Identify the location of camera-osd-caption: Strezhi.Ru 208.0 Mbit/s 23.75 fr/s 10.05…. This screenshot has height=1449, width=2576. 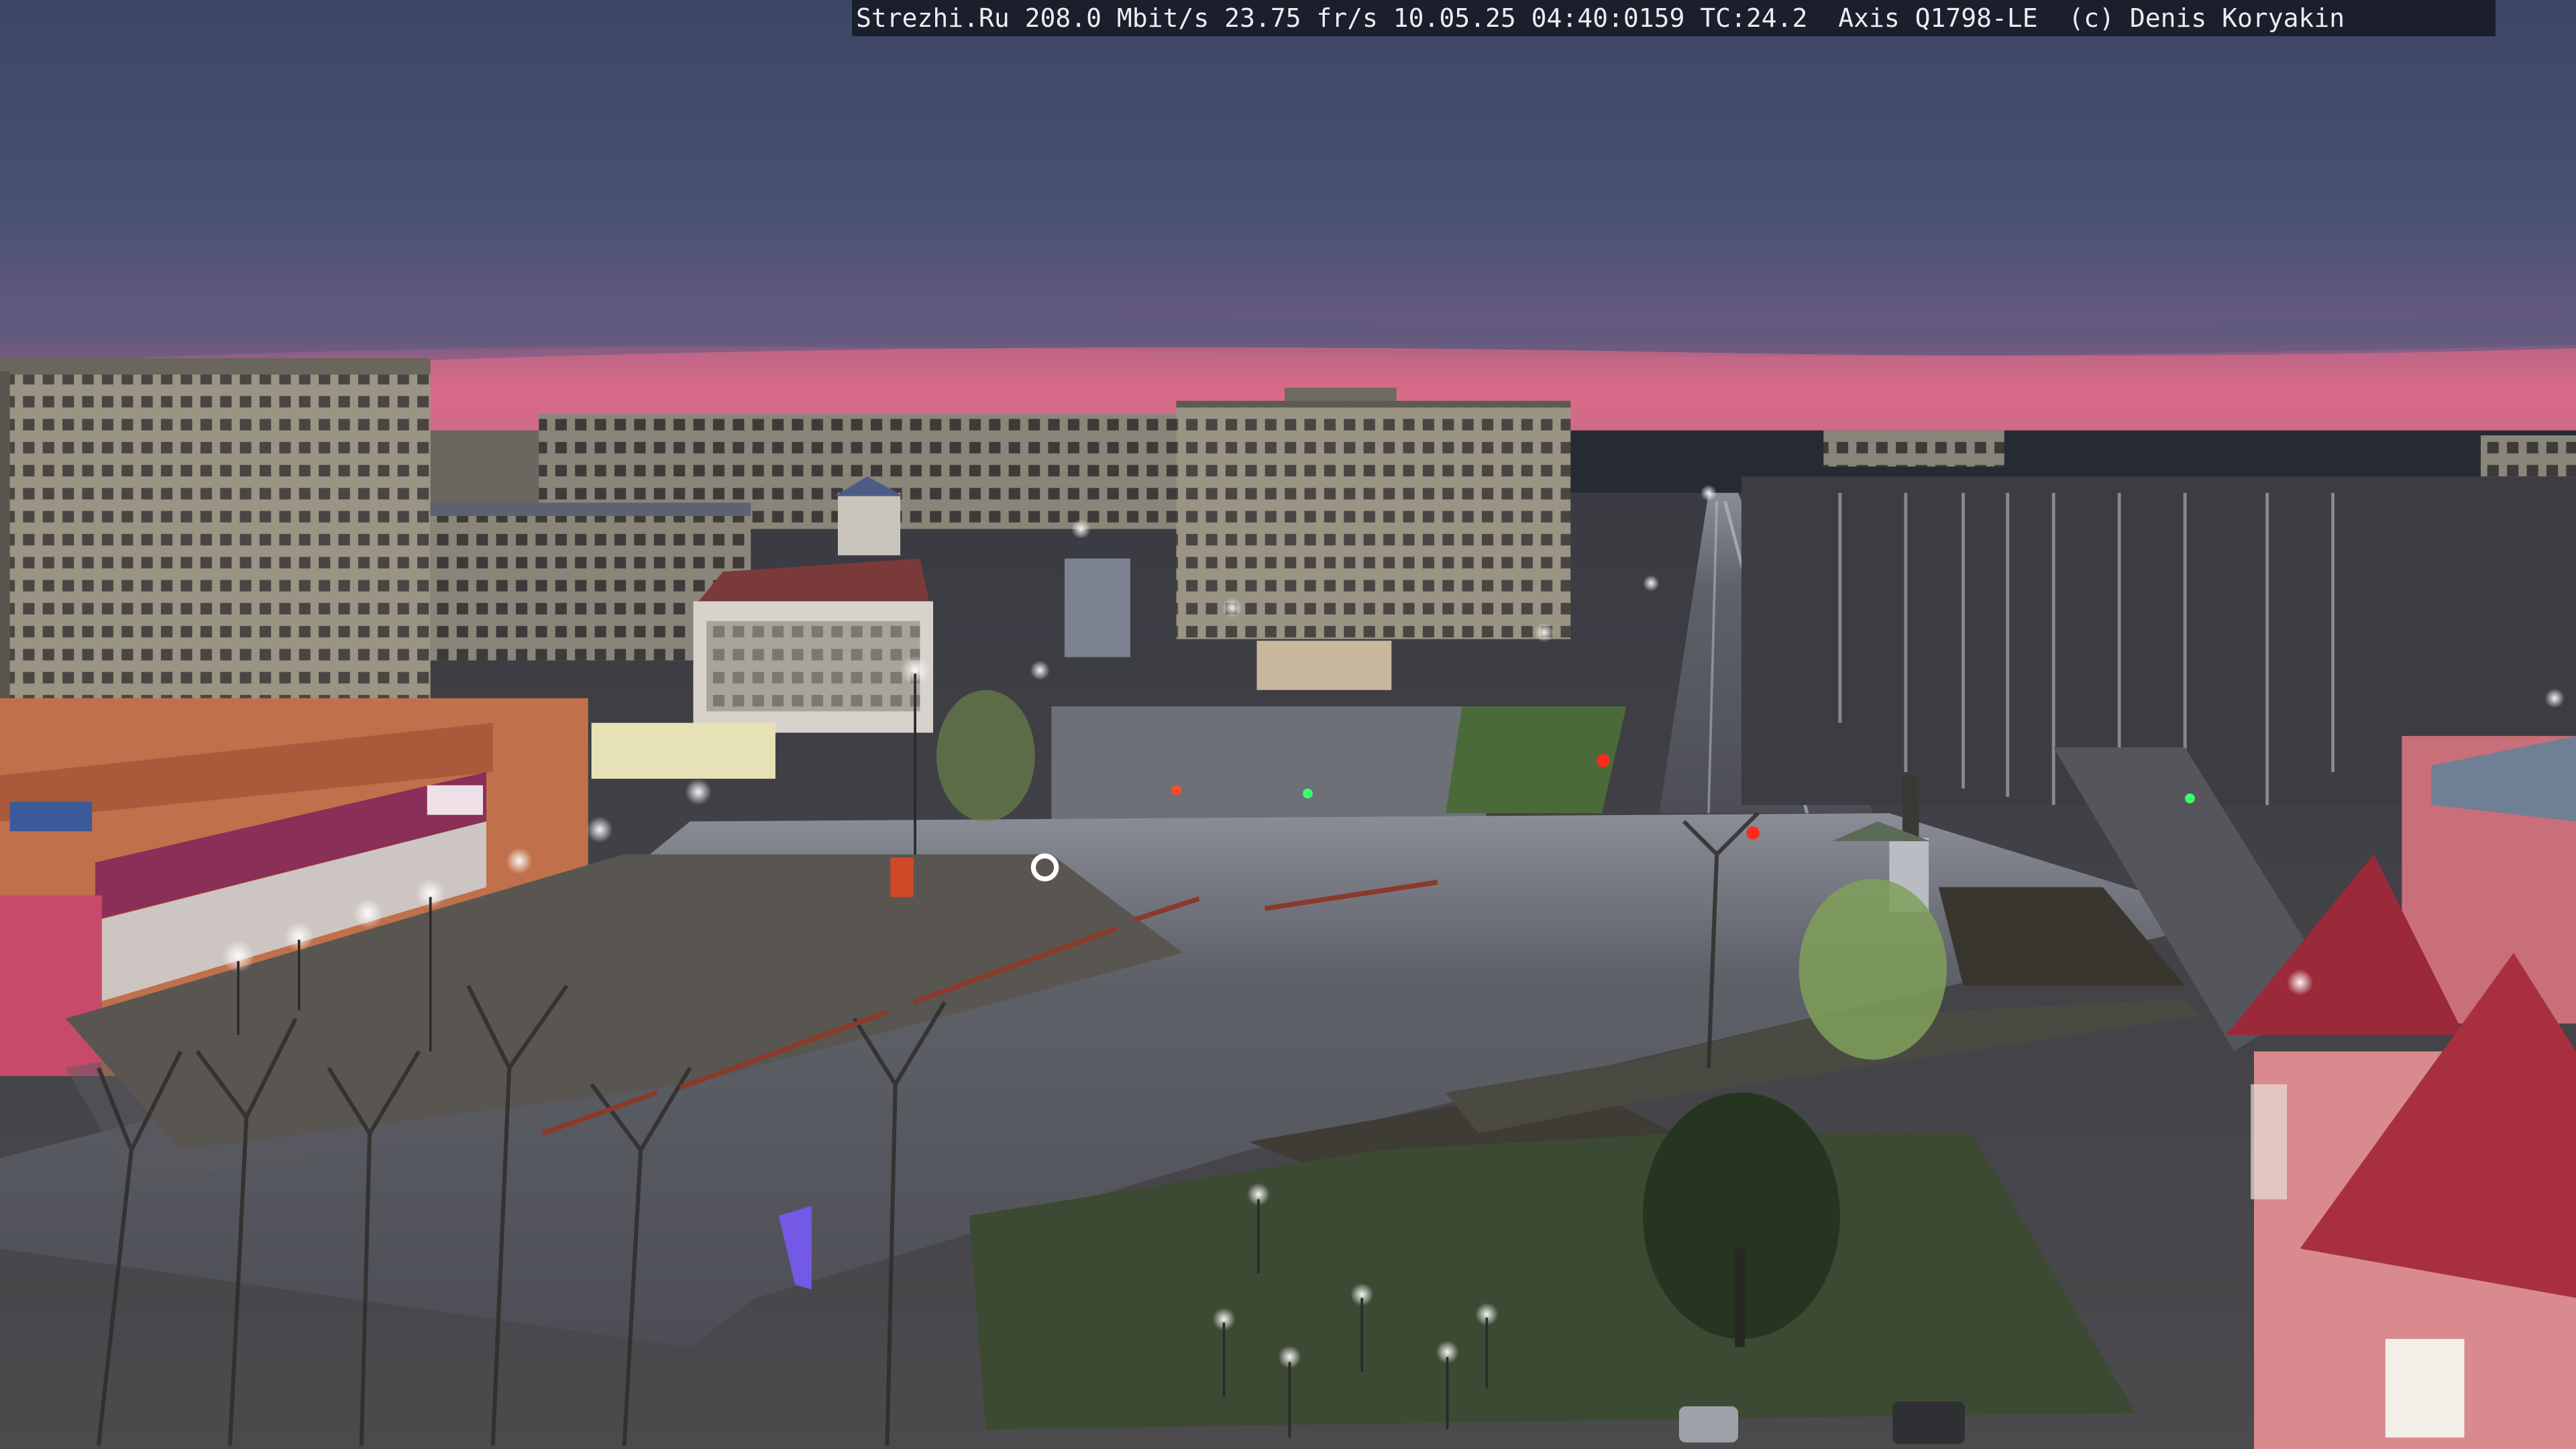
(1674, 18).